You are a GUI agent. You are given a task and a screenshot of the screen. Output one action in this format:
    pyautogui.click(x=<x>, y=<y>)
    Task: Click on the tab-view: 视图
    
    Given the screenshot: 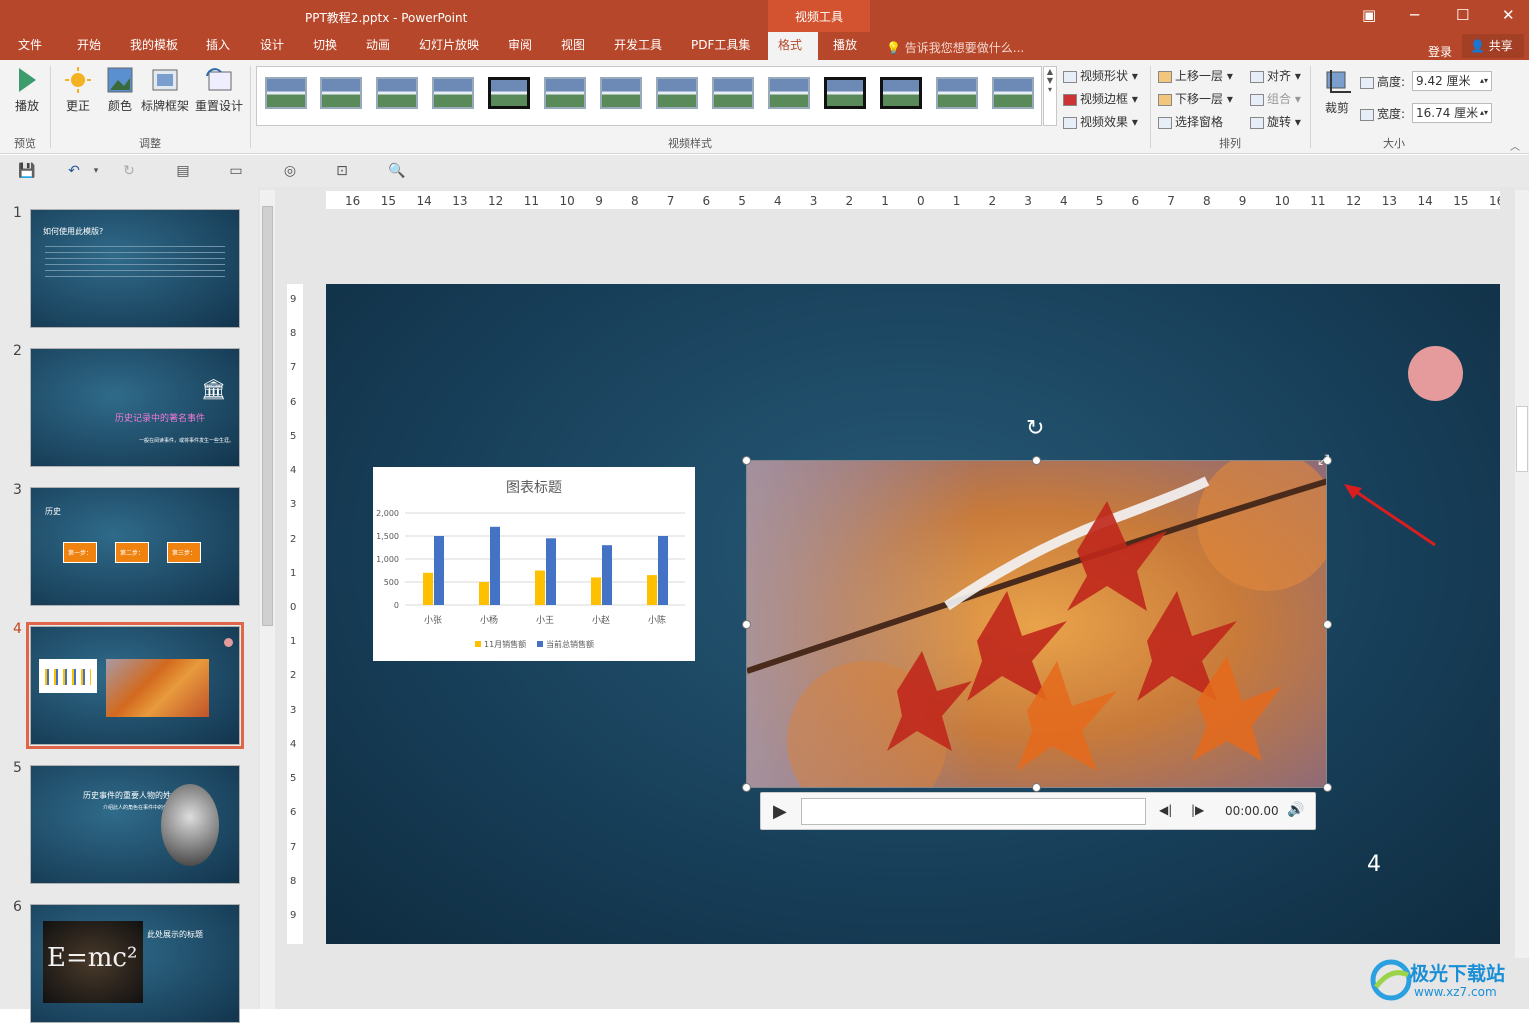 What is the action you would take?
    pyautogui.click(x=573, y=46)
    